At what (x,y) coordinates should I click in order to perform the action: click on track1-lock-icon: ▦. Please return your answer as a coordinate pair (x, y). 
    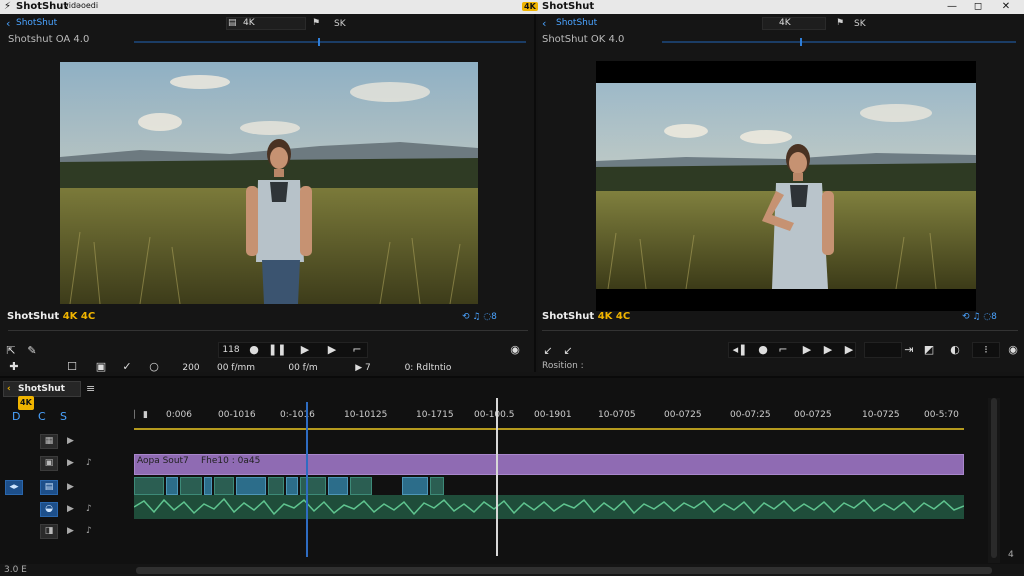
    Looking at the image, I should click on (49, 441).